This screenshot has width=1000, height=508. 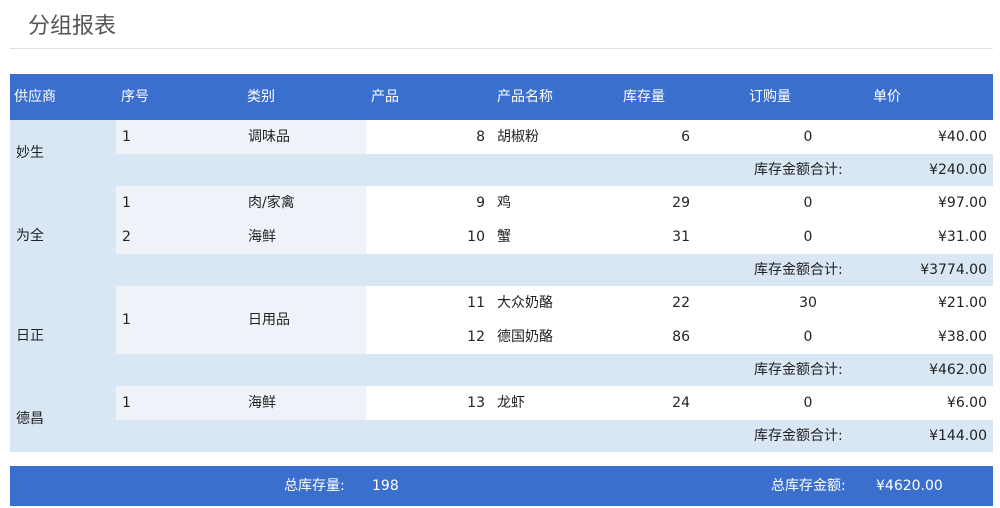 I want to click on stock-quantity: 31, so click(x=681, y=237).